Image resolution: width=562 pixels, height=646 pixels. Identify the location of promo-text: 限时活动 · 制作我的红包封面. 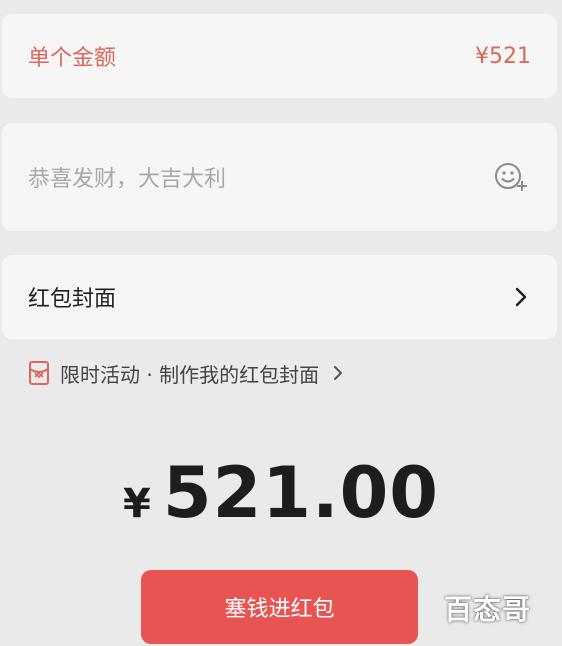
(190, 374).